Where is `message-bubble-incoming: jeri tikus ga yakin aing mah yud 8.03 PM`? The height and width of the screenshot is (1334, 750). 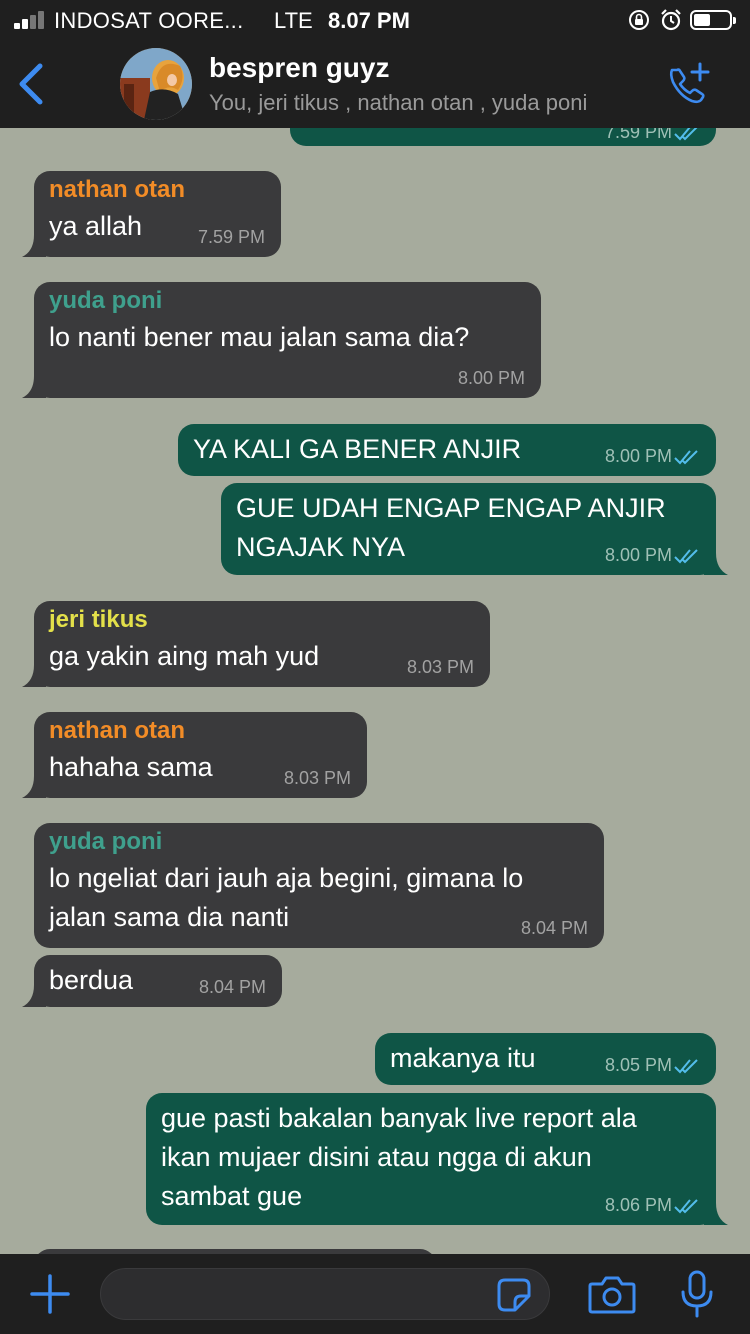
message-bubble-incoming: jeri tikus ga yakin aing mah yud 8.03 PM is located at coordinates (256, 644).